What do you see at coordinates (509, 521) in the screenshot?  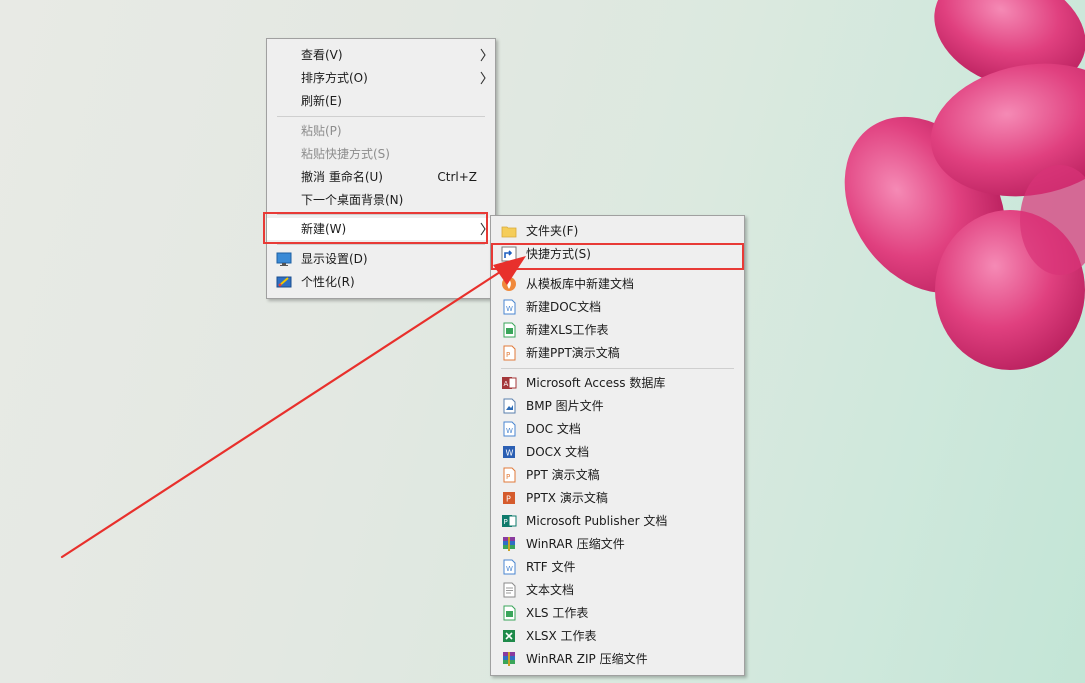 I see `publisher-icon: P` at bounding box center [509, 521].